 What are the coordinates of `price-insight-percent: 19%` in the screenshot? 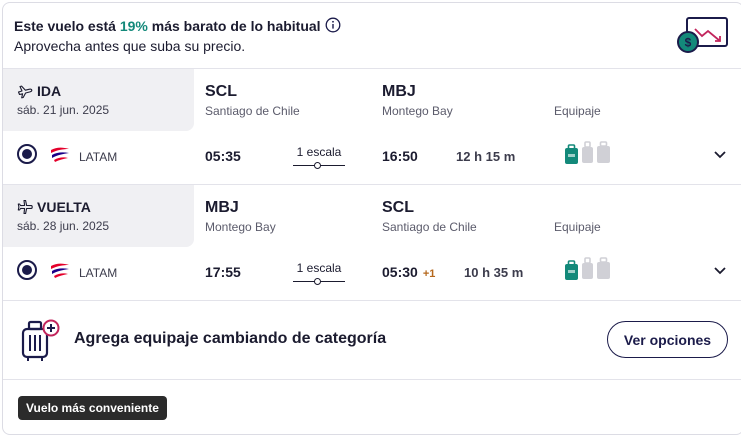 It's located at (133, 26).